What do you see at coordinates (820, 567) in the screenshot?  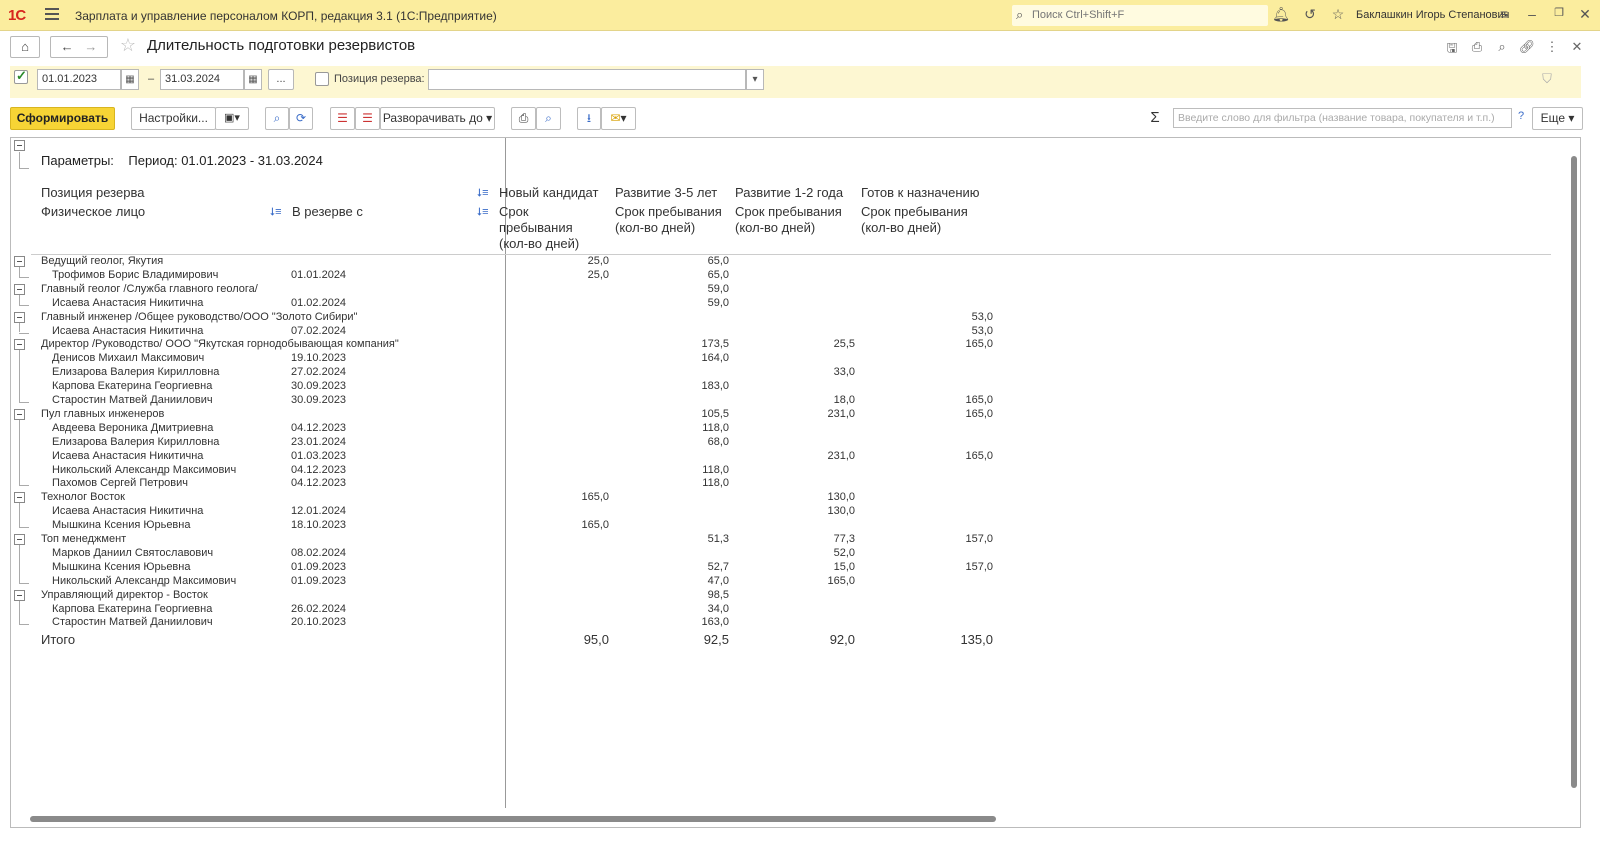 I see `duration-value: 15,0` at bounding box center [820, 567].